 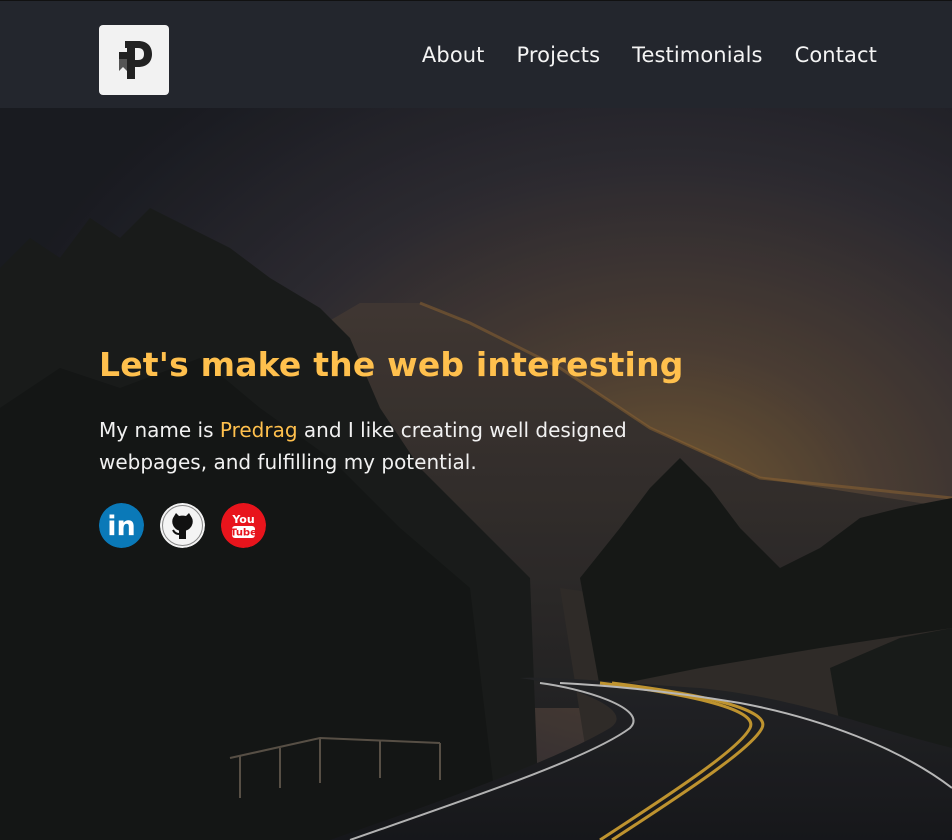 I want to click on nav-testimonials: Testimonials, so click(x=697, y=55).